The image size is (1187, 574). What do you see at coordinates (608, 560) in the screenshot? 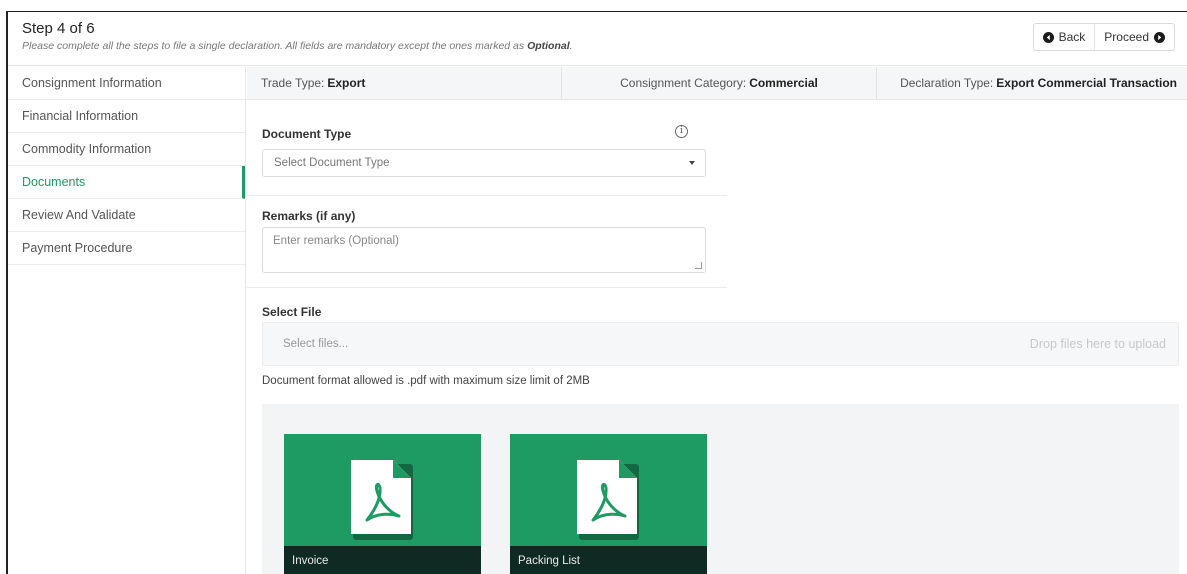
I see `file-name: Packing List` at bounding box center [608, 560].